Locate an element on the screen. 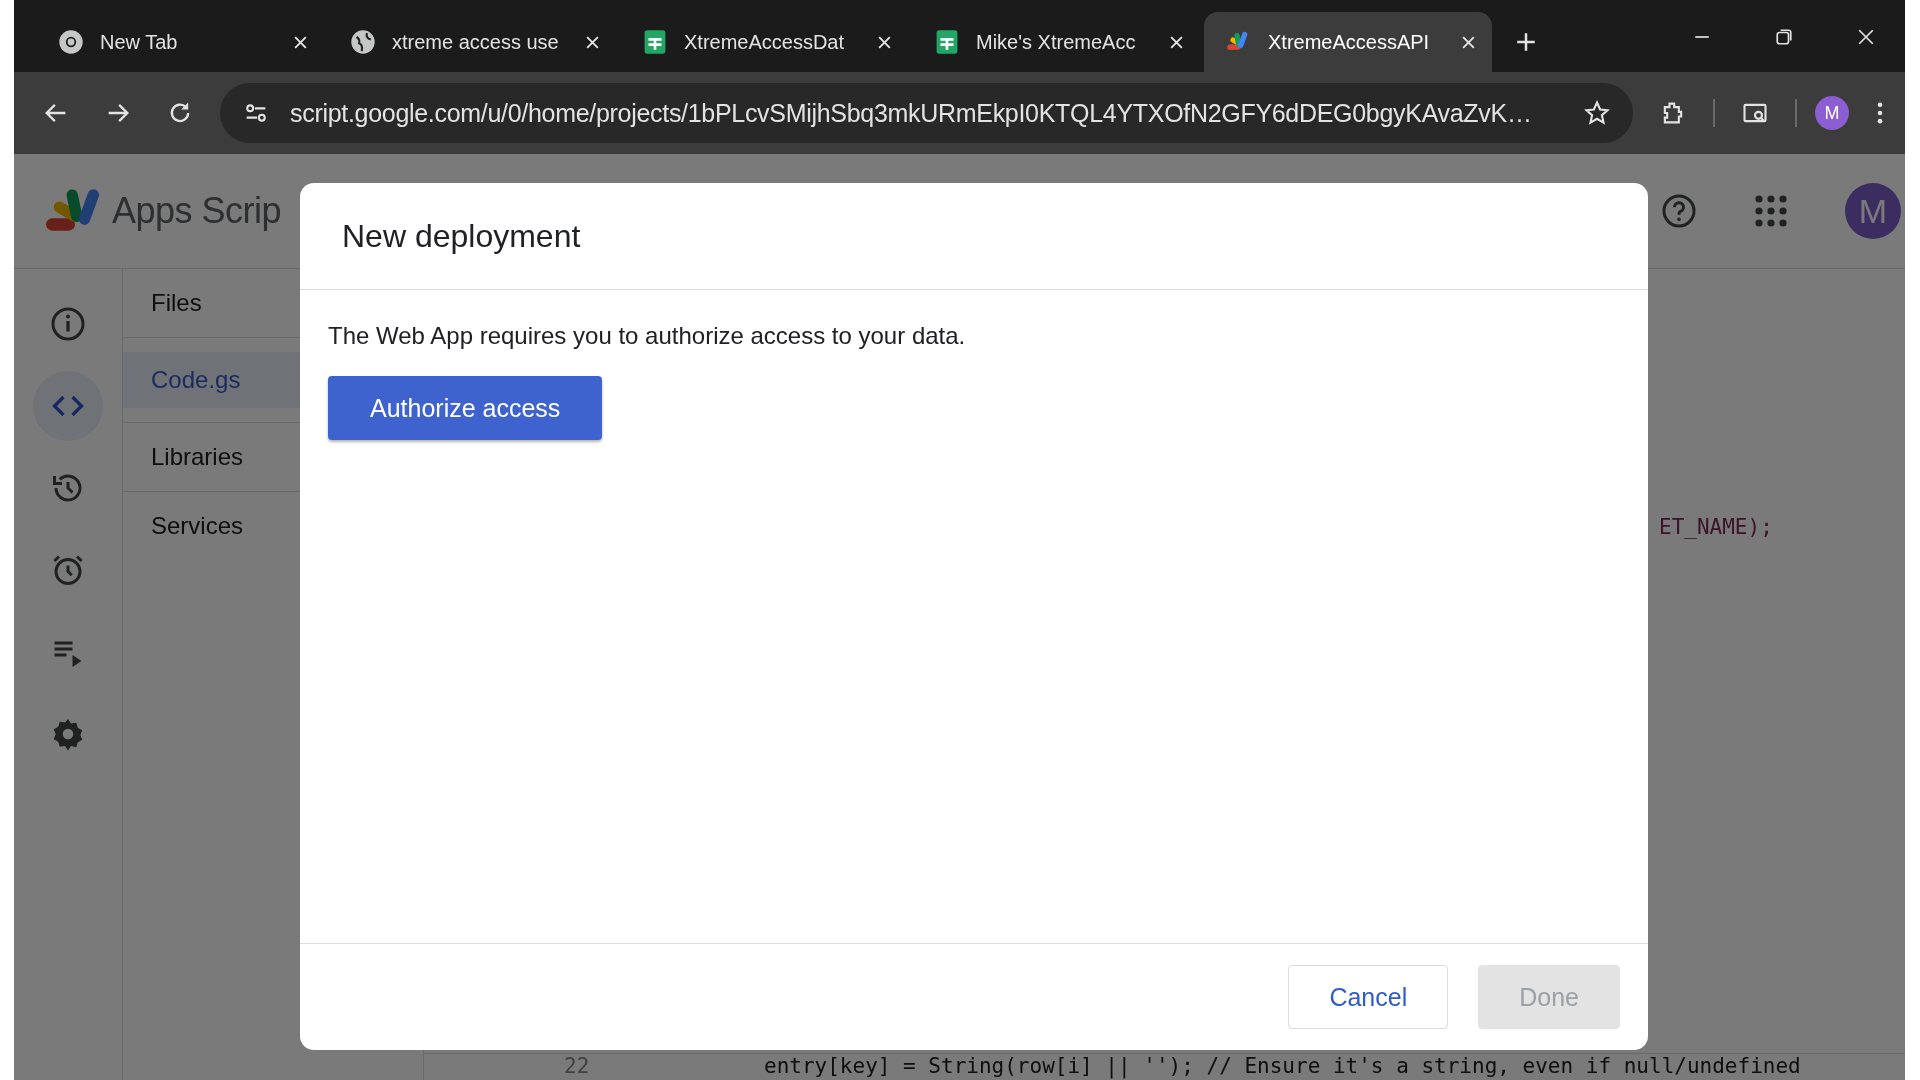 The height and width of the screenshot is (1080, 1920). tab-title: New Tab is located at coordinates (139, 42).